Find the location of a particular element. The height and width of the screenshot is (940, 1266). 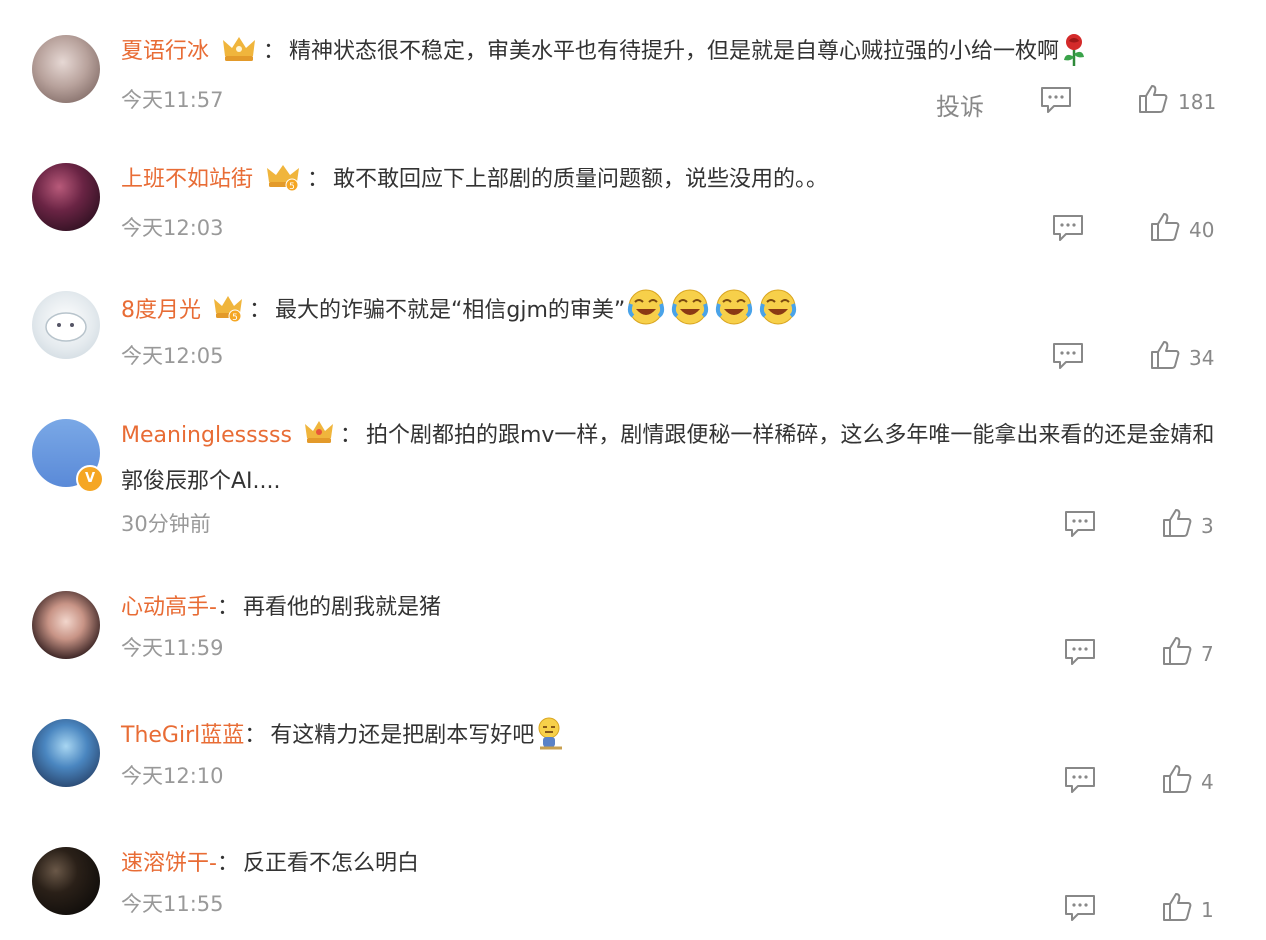

comment-item: 8度月光 5：最大的诈骗不就是“相信gjm的审美” 今天12:05 34 is located at coordinates (633, 320).